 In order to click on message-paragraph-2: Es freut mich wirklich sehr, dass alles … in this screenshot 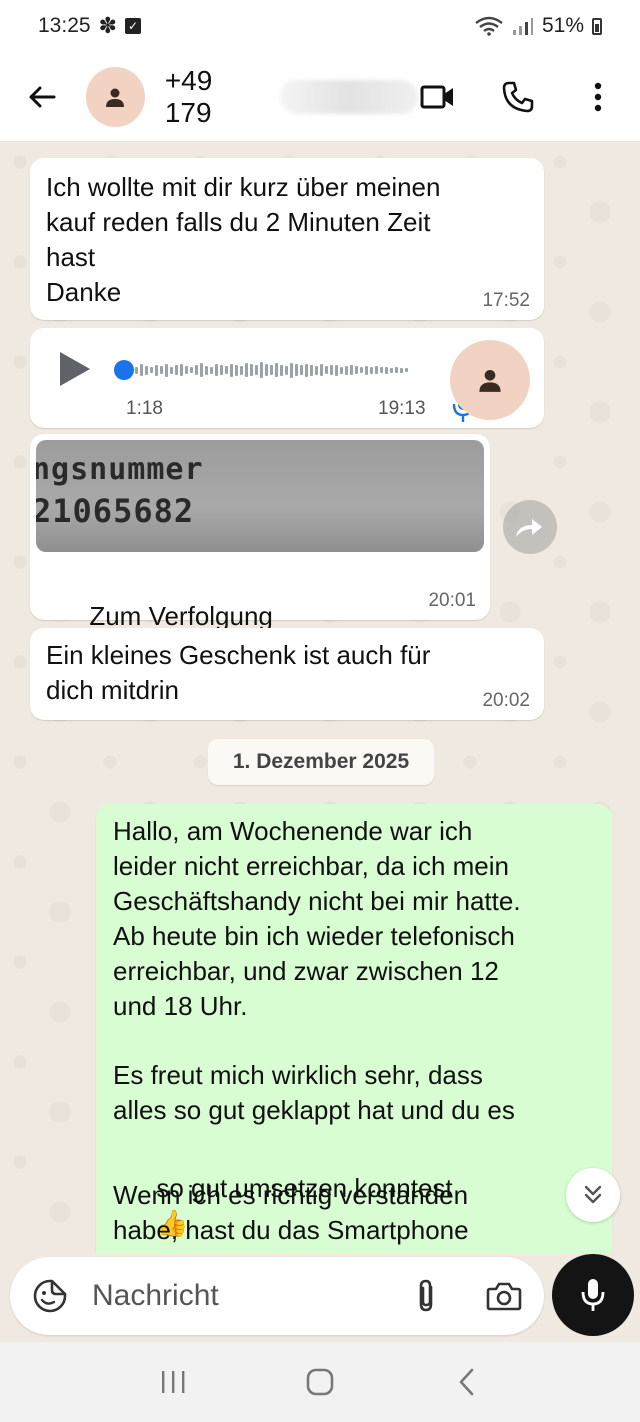, I will do `click(314, 1092)`.